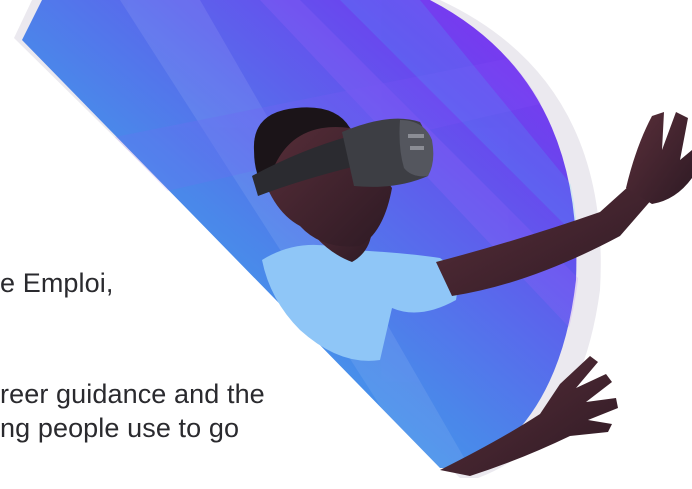  What do you see at coordinates (659, 158) in the screenshot?
I see `person-hand-upper` at bounding box center [659, 158].